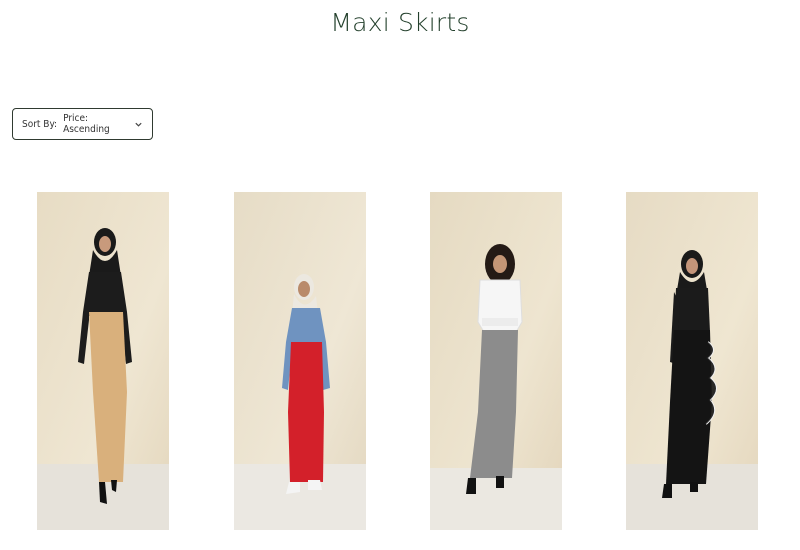  I want to click on sort-label: Sort By:, so click(40, 124).